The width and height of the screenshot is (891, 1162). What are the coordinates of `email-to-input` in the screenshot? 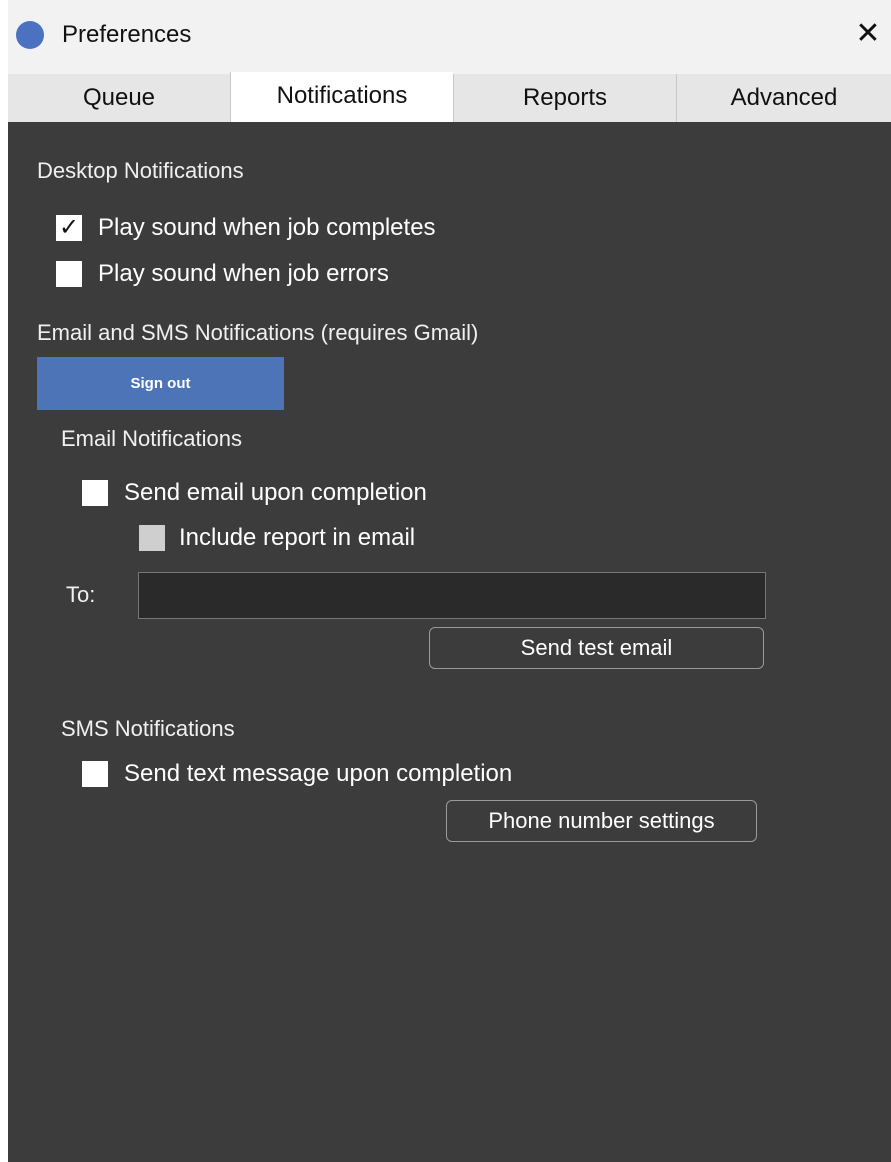 It's located at (452, 595).